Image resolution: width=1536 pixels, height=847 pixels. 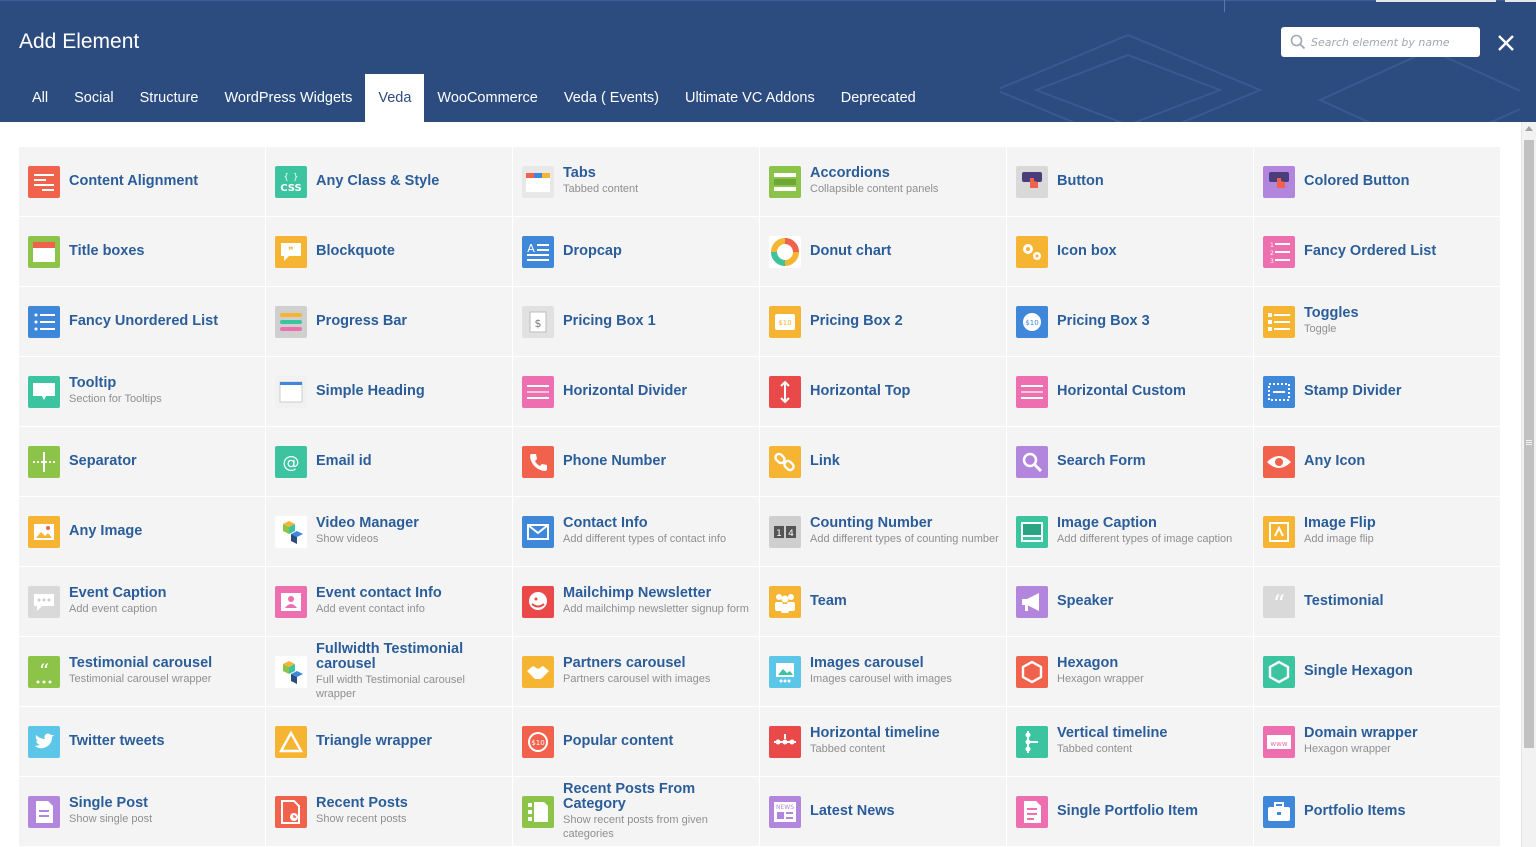 What do you see at coordinates (883, 392) in the screenshot?
I see `element-tile-horizontal-top: Horizontal Top` at bounding box center [883, 392].